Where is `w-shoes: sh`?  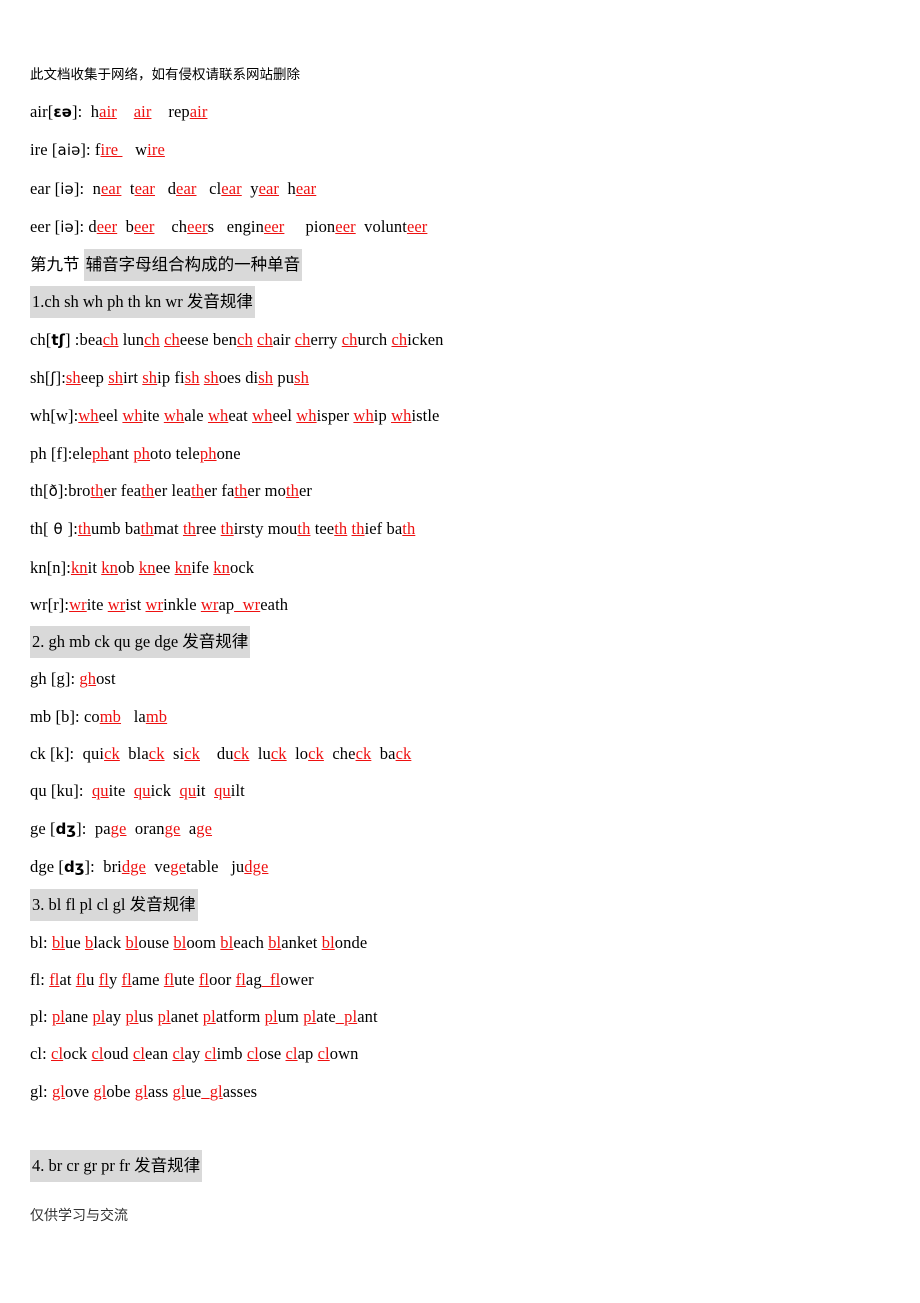
w-shoes: sh is located at coordinates (211, 378).